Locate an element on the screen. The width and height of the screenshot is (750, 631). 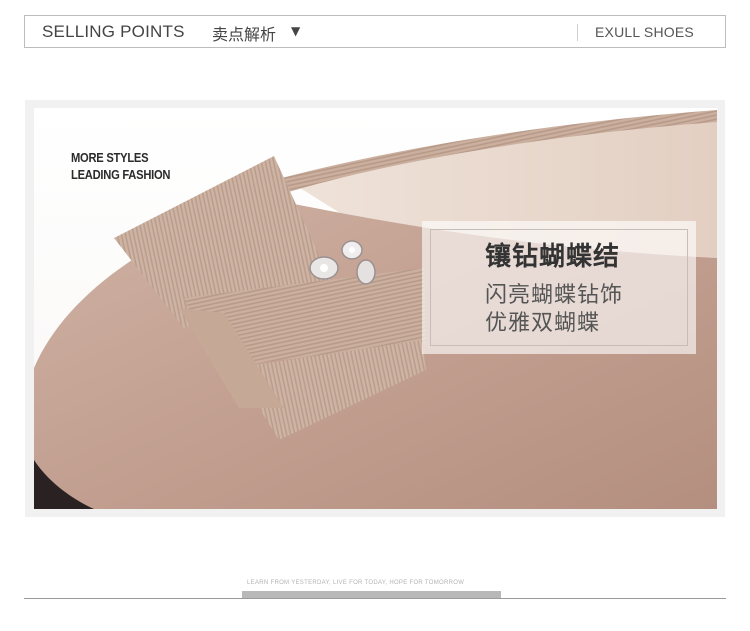
tagline-line-1: MORE STYLES is located at coordinates (110, 157).